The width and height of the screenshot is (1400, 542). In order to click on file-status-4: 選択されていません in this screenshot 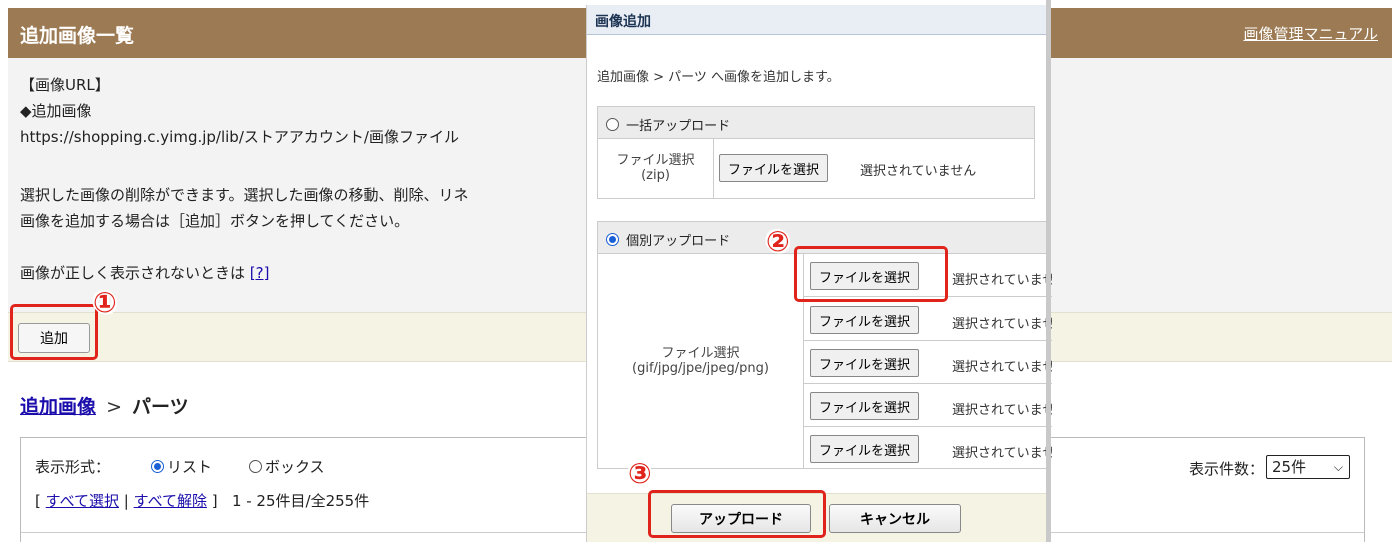, I will do `click(1002, 410)`.